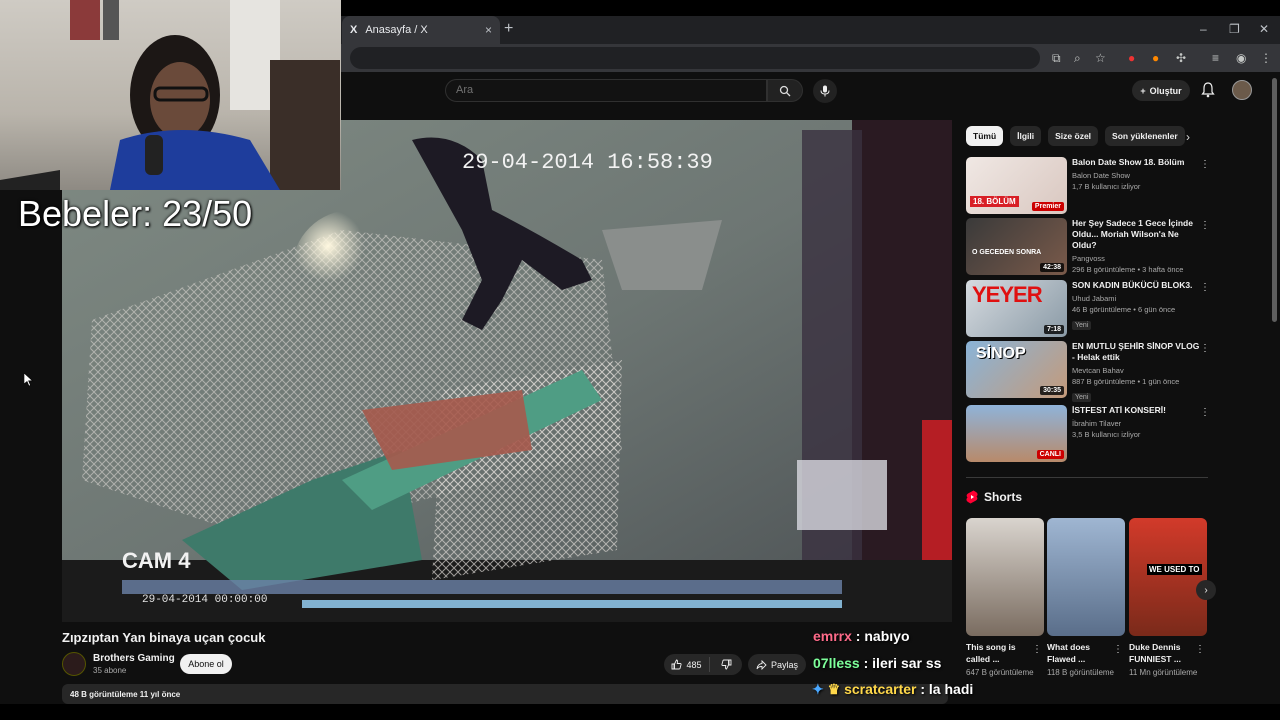 This screenshot has height=720, width=1280. What do you see at coordinates (994, 201) in the screenshot?
I see `thumbnail-text: 18. BÖLÜM` at bounding box center [994, 201].